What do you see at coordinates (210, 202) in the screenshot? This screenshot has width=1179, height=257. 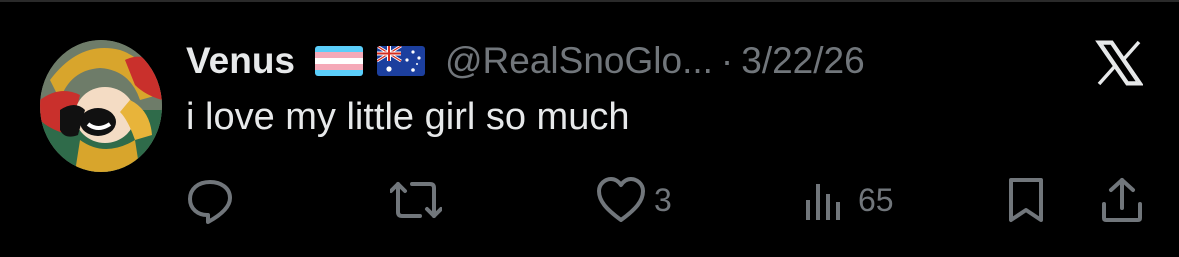 I see `reply-icon` at bounding box center [210, 202].